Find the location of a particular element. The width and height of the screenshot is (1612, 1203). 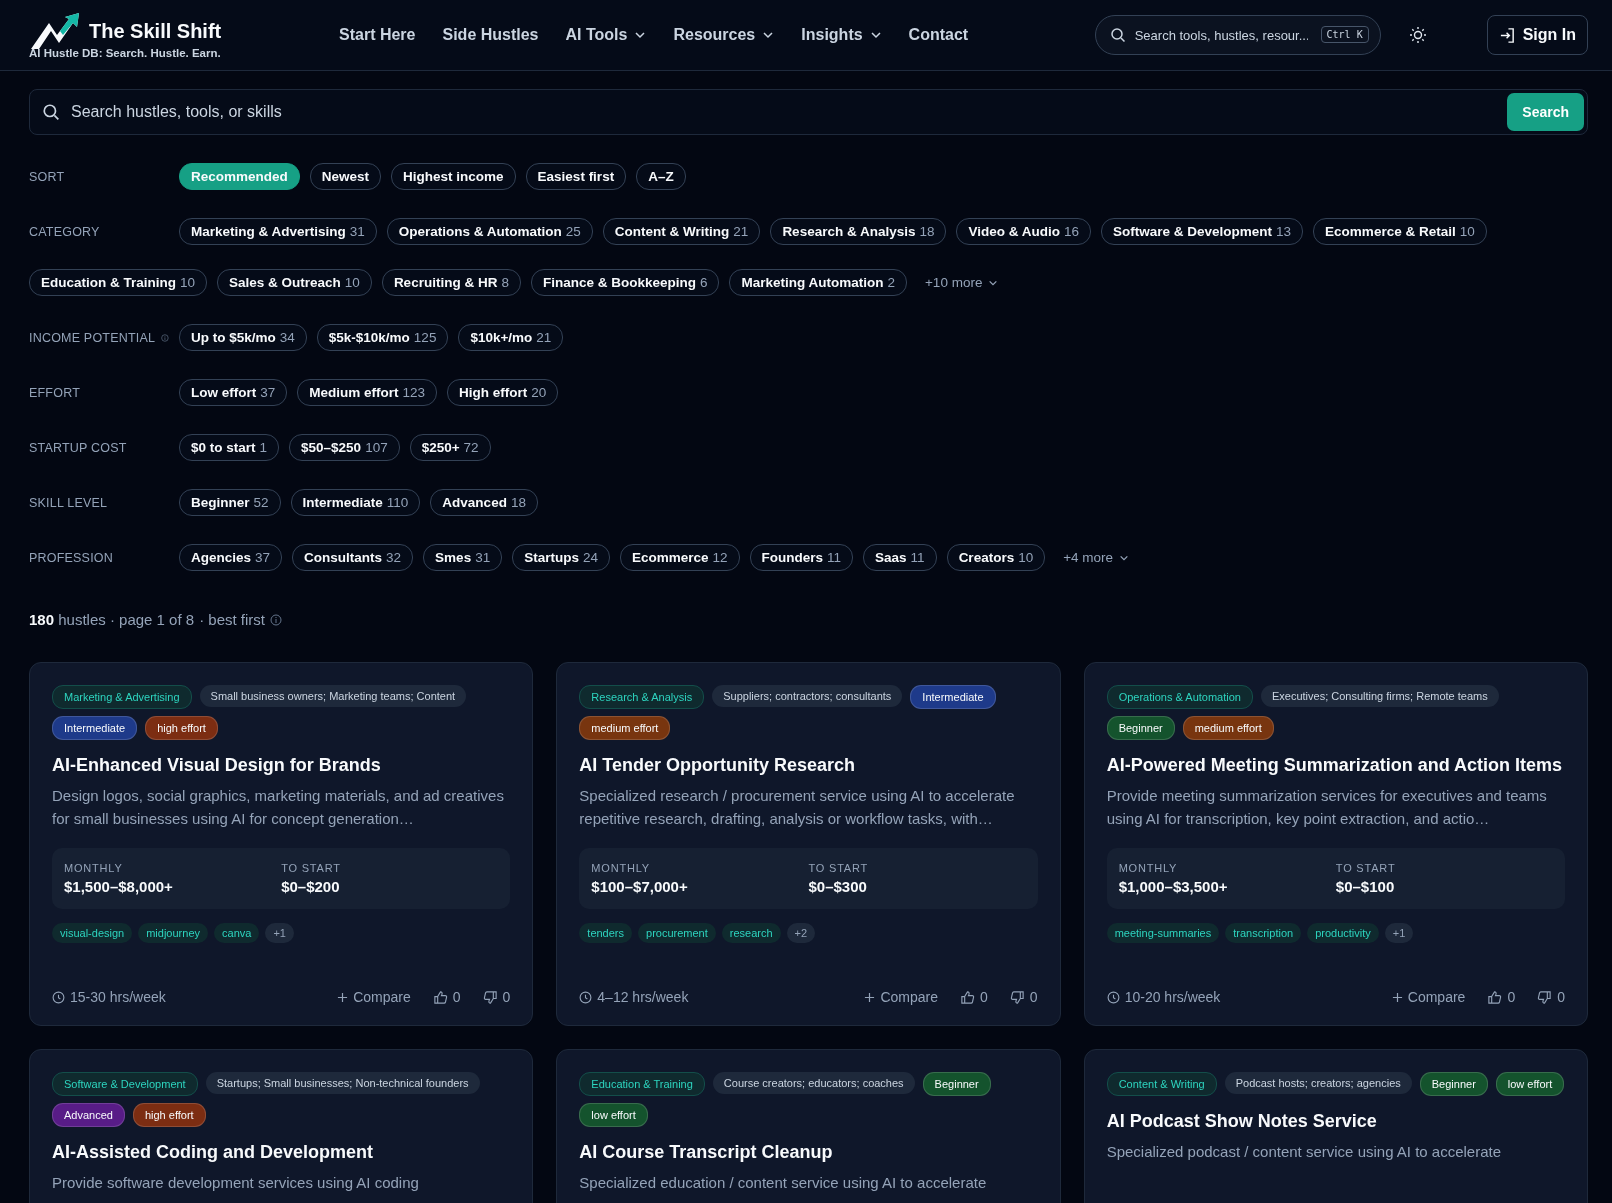

filter-chip: Intermediate 110 is located at coordinates (355, 502).